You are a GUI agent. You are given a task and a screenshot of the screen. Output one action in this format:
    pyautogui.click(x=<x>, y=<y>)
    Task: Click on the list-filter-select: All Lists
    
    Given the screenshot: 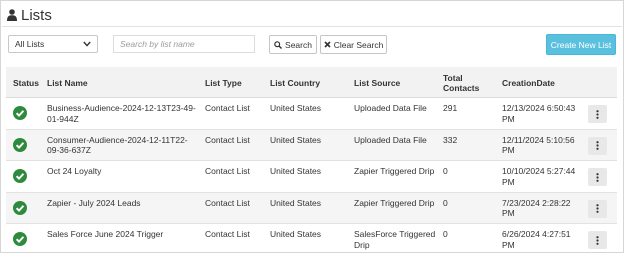 What is the action you would take?
    pyautogui.click(x=53, y=44)
    